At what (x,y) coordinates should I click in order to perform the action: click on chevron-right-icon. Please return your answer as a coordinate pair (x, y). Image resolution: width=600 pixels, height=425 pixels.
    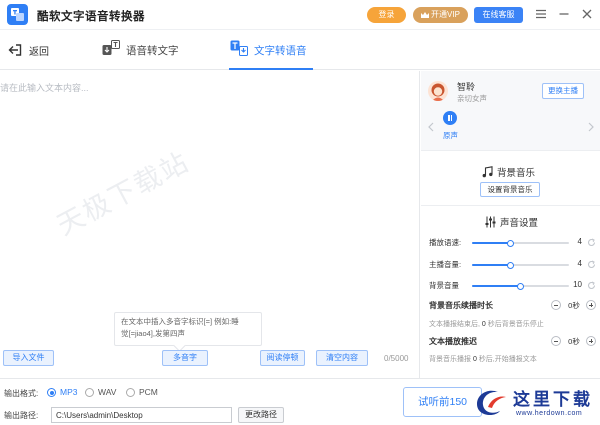
    Looking at the image, I should click on (591, 127).